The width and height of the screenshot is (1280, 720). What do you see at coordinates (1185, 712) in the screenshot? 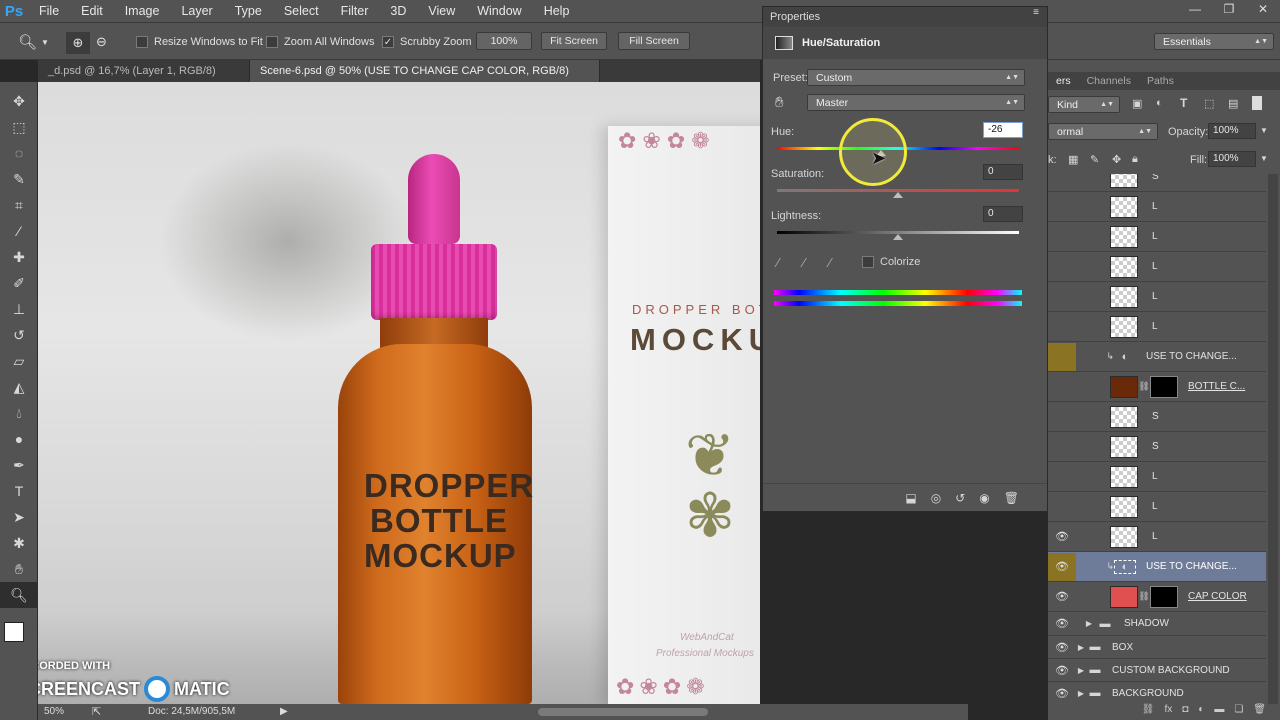
I see `add-mask-icon: ◘` at bounding box center [1185, 712].